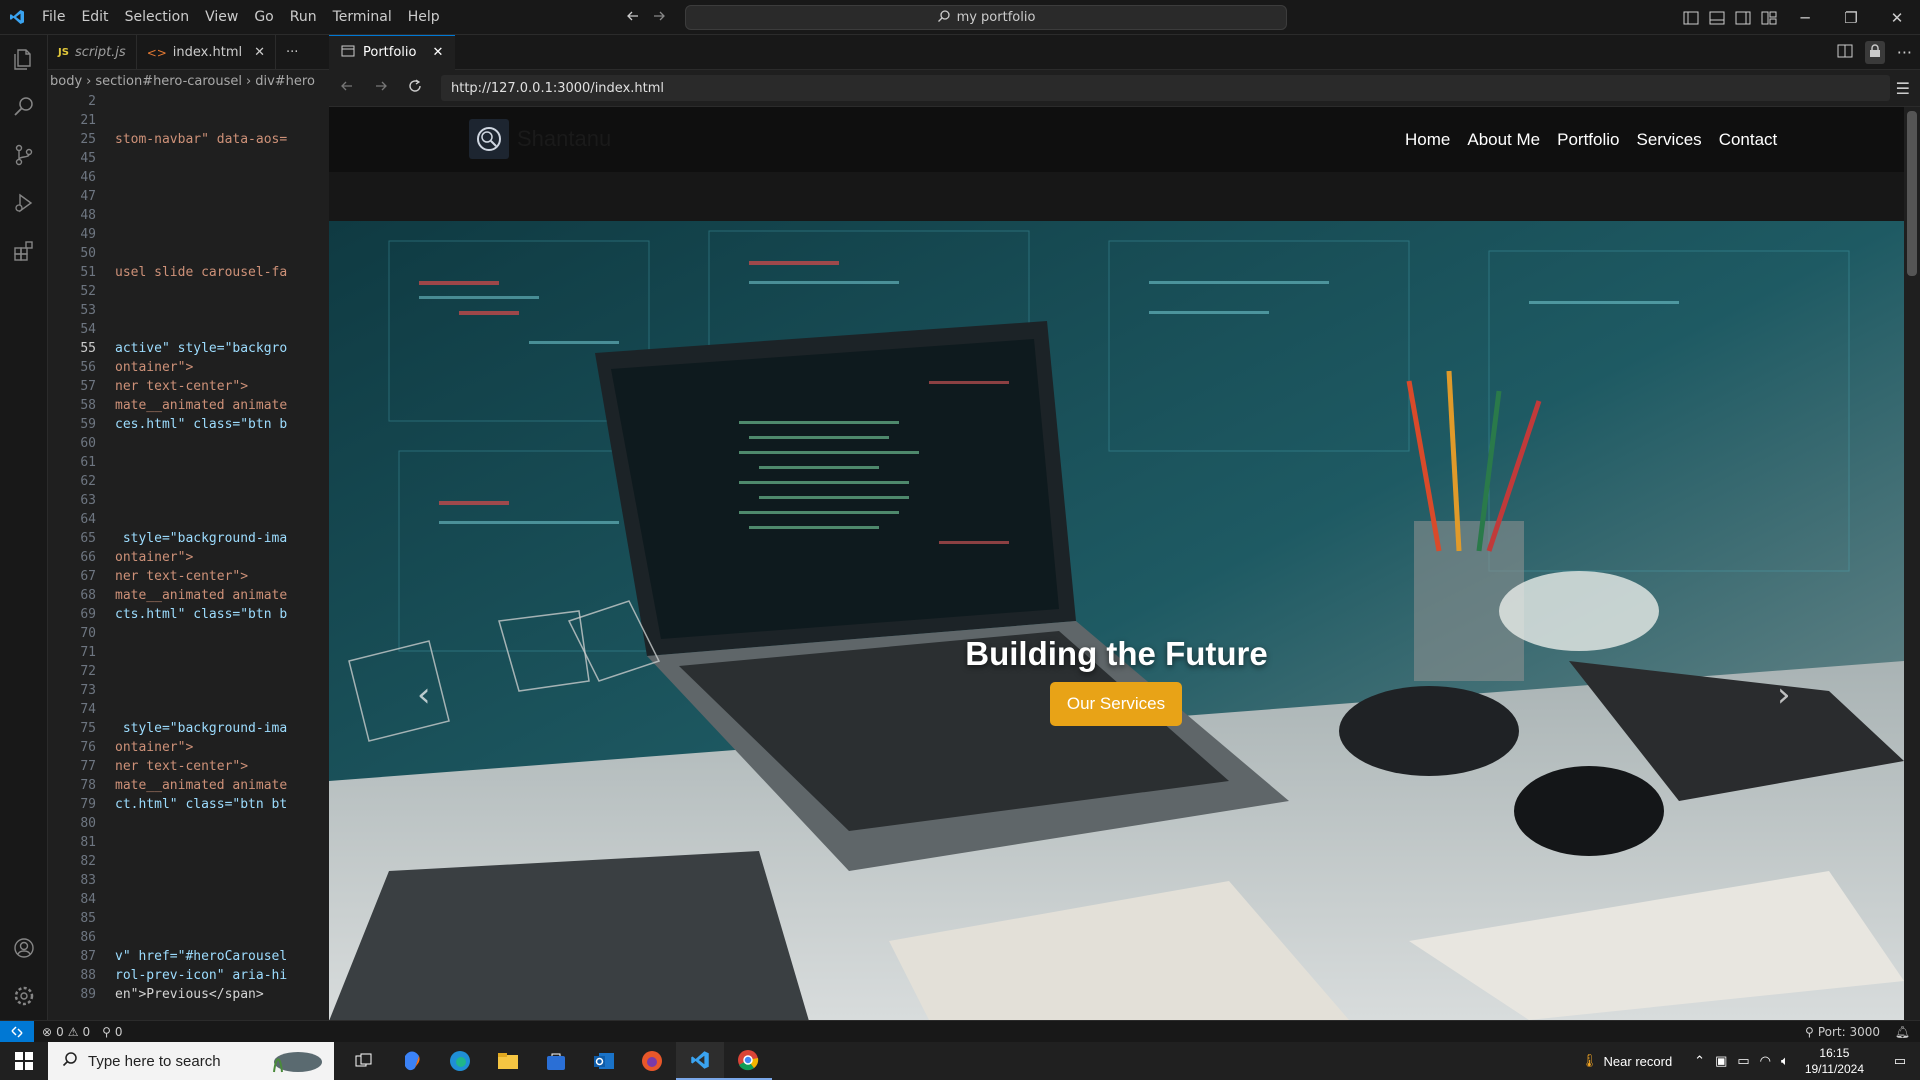 Image resolution: width=1920 pixels, height=1080 pixels. What do you see at coordinates (540, 139) in the screenshot?
I see `site-brand: Shantanu` at bounding box center [540, 139].